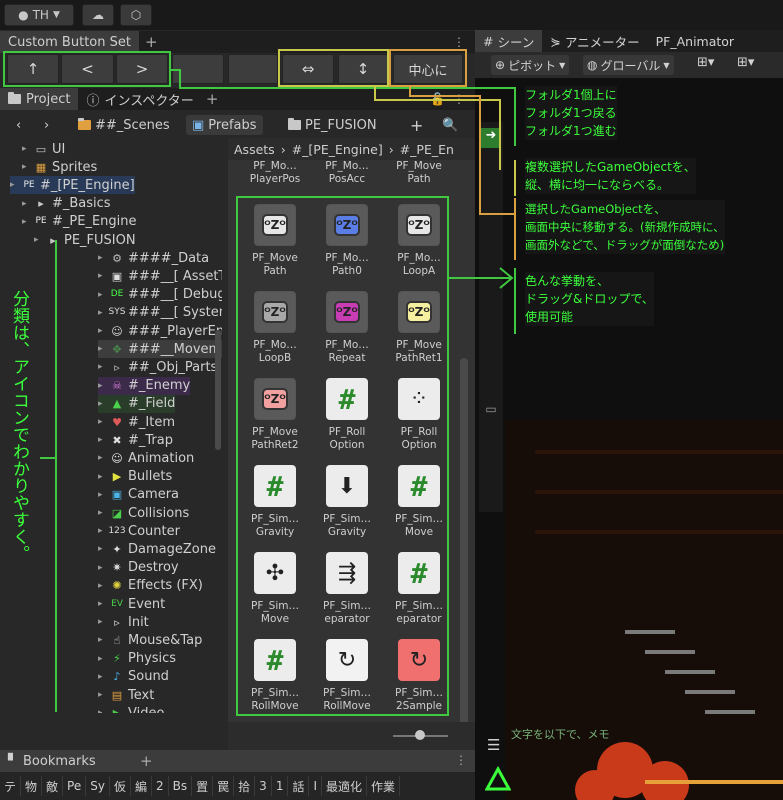 This screenshot has width=783, height=800. What do you see at coordinates (160, 313) in the screenshot?
I see `tree-item: ▸ SYS ###__[ System` at bounding box center [160, 313].